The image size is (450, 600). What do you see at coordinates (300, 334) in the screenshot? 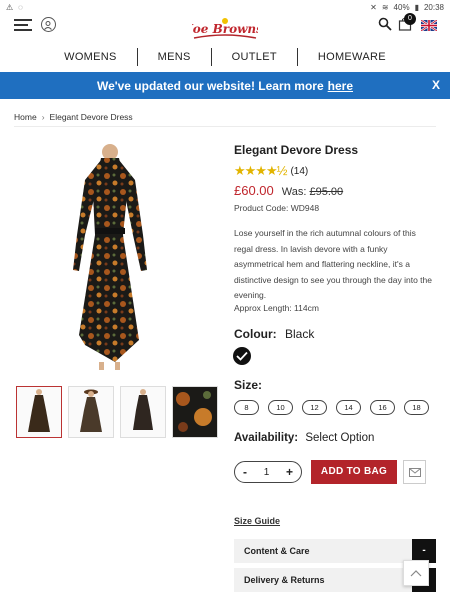
I see `colour-value: Black` at bounding box center [300, 334].